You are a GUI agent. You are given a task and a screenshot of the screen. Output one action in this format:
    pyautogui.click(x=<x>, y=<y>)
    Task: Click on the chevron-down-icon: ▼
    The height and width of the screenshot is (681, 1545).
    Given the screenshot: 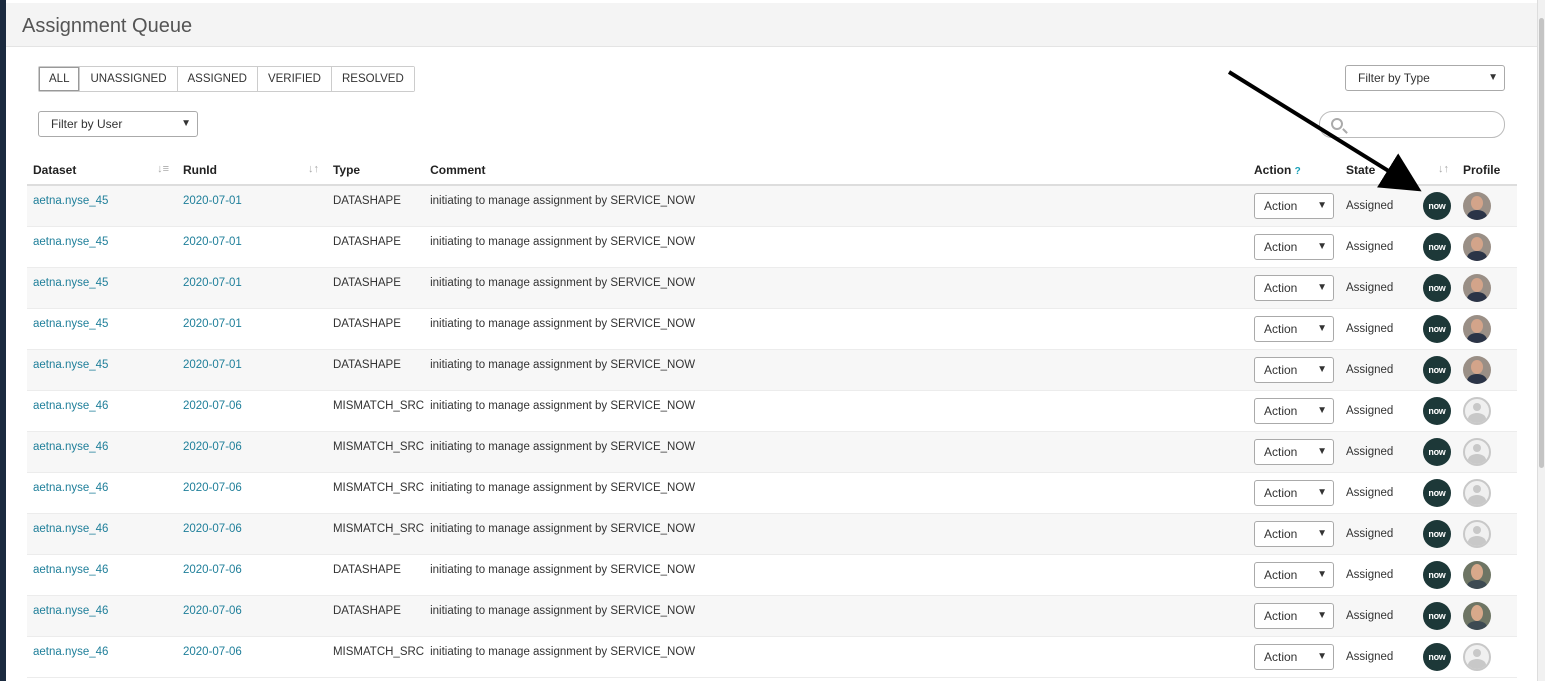 What is the action you would take?
    pyautogui.click(x=1322, y=656)
    